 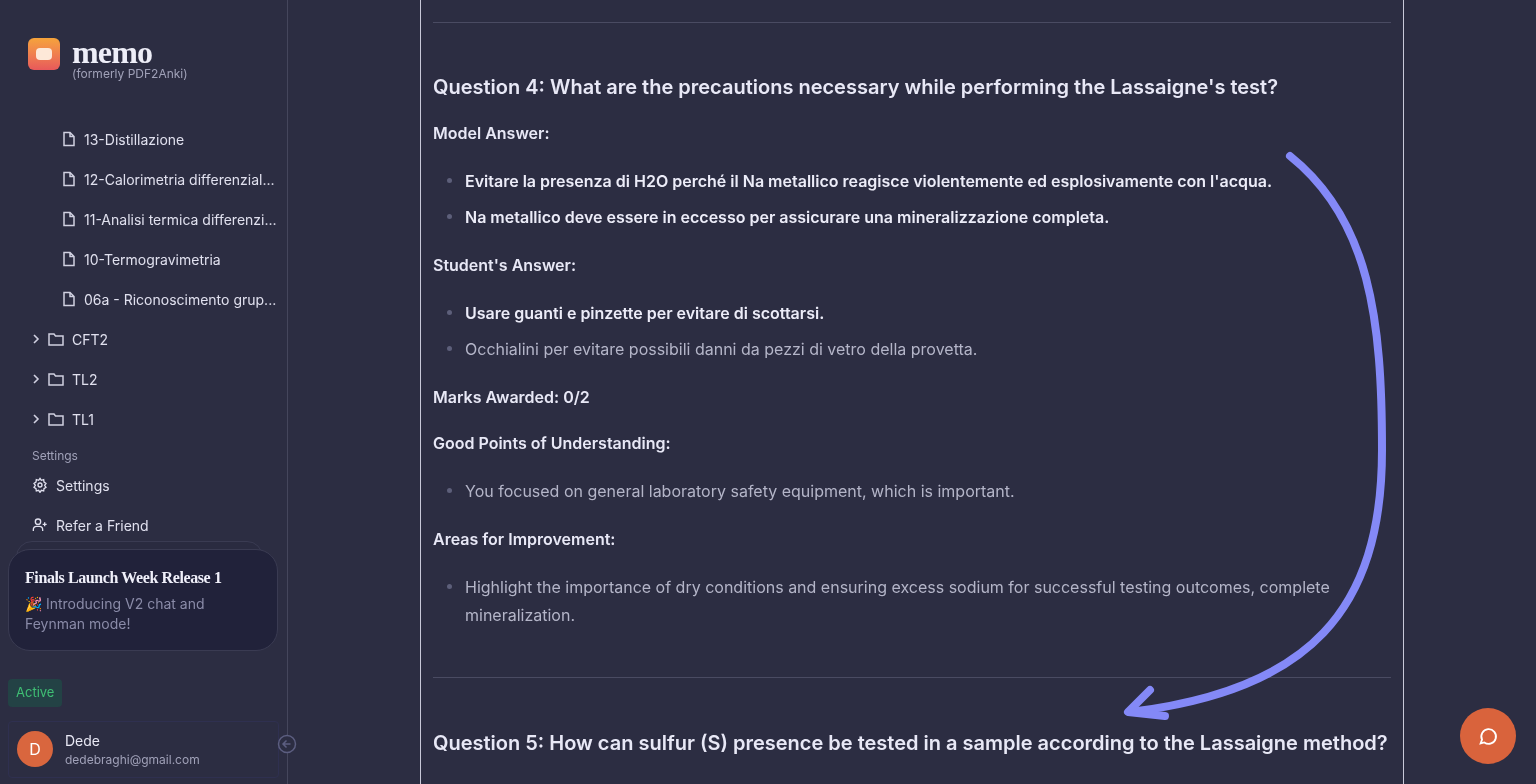 I want to click on chat-icon, so click(x=1488, y=736).